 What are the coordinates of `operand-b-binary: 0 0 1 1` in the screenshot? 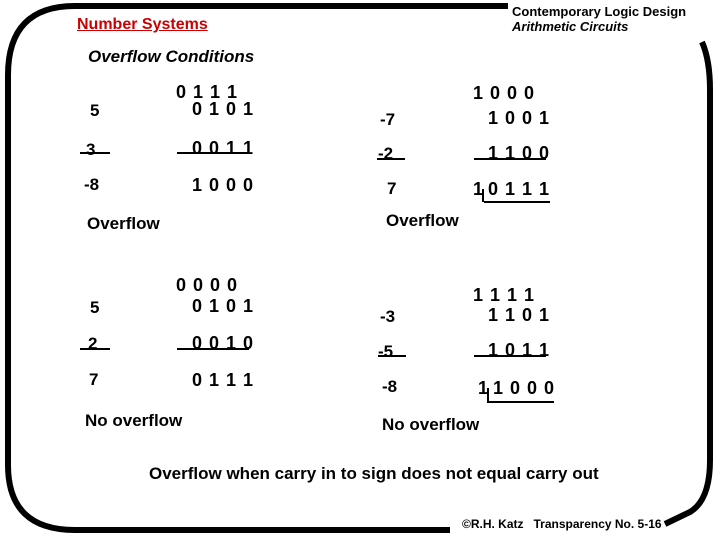 It's located at (223, 148).